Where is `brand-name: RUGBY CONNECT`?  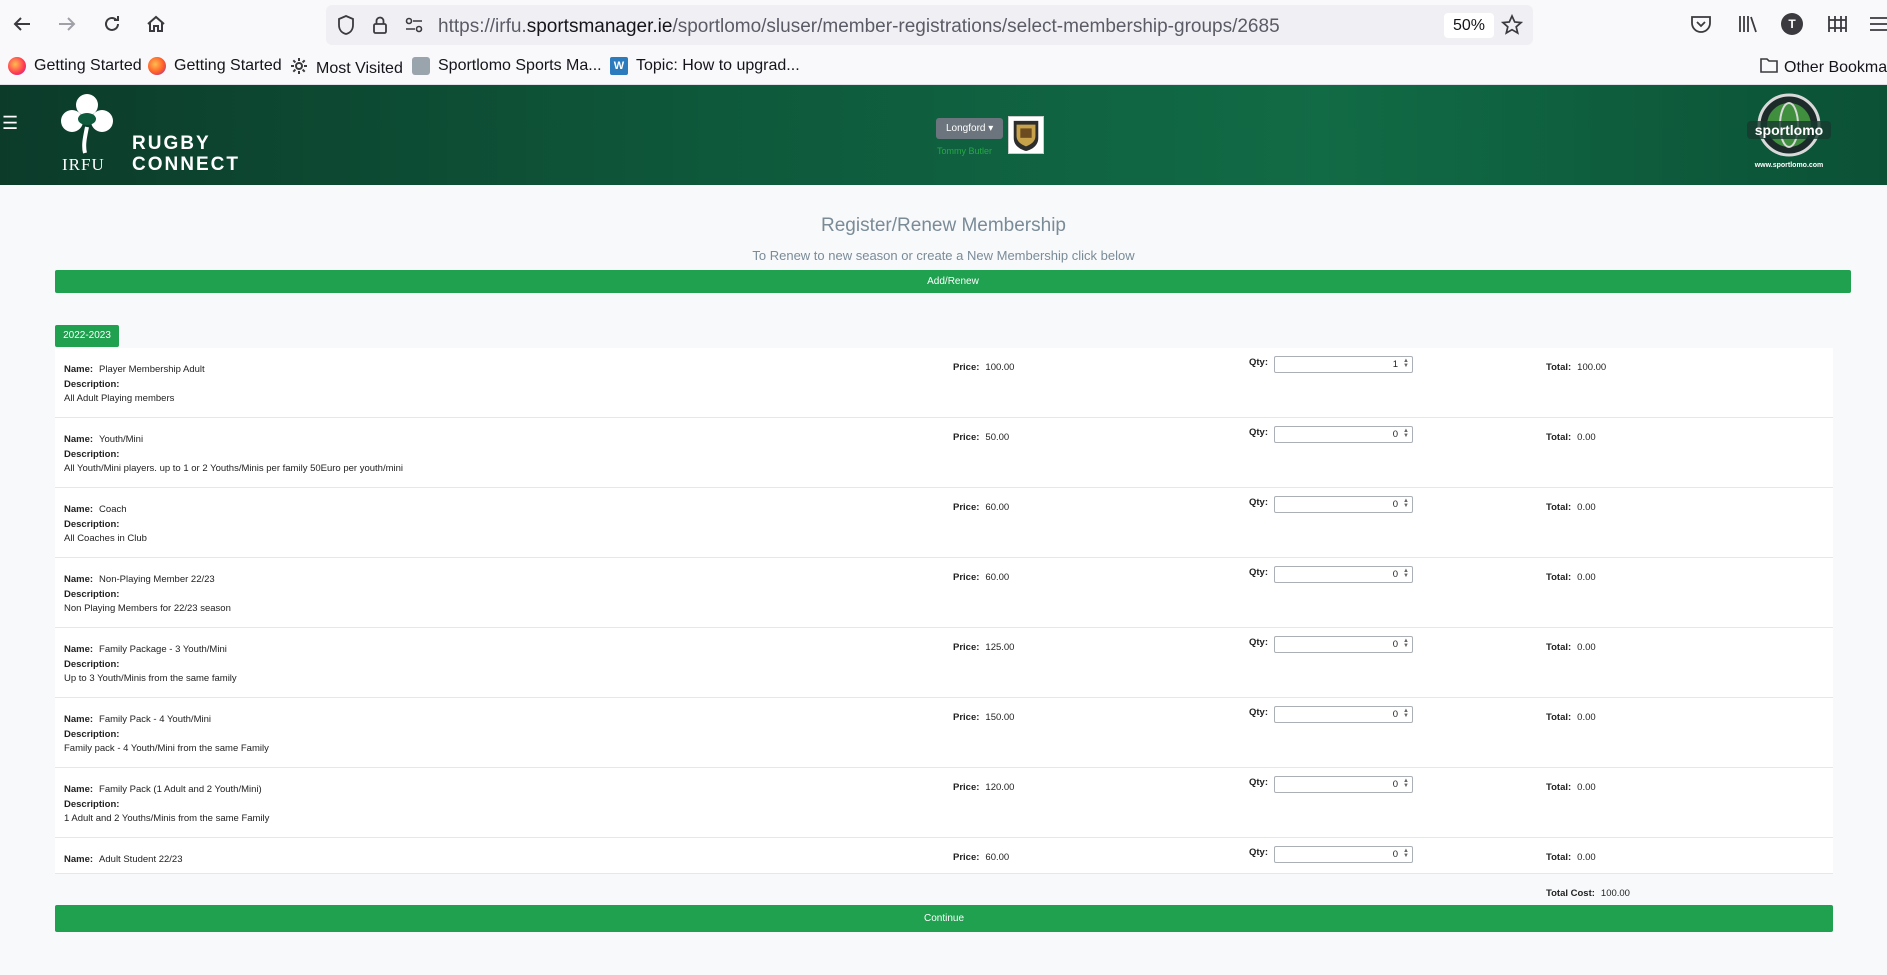 brand-name: RUGBY CONNECT is located at coordinates (186, 154).